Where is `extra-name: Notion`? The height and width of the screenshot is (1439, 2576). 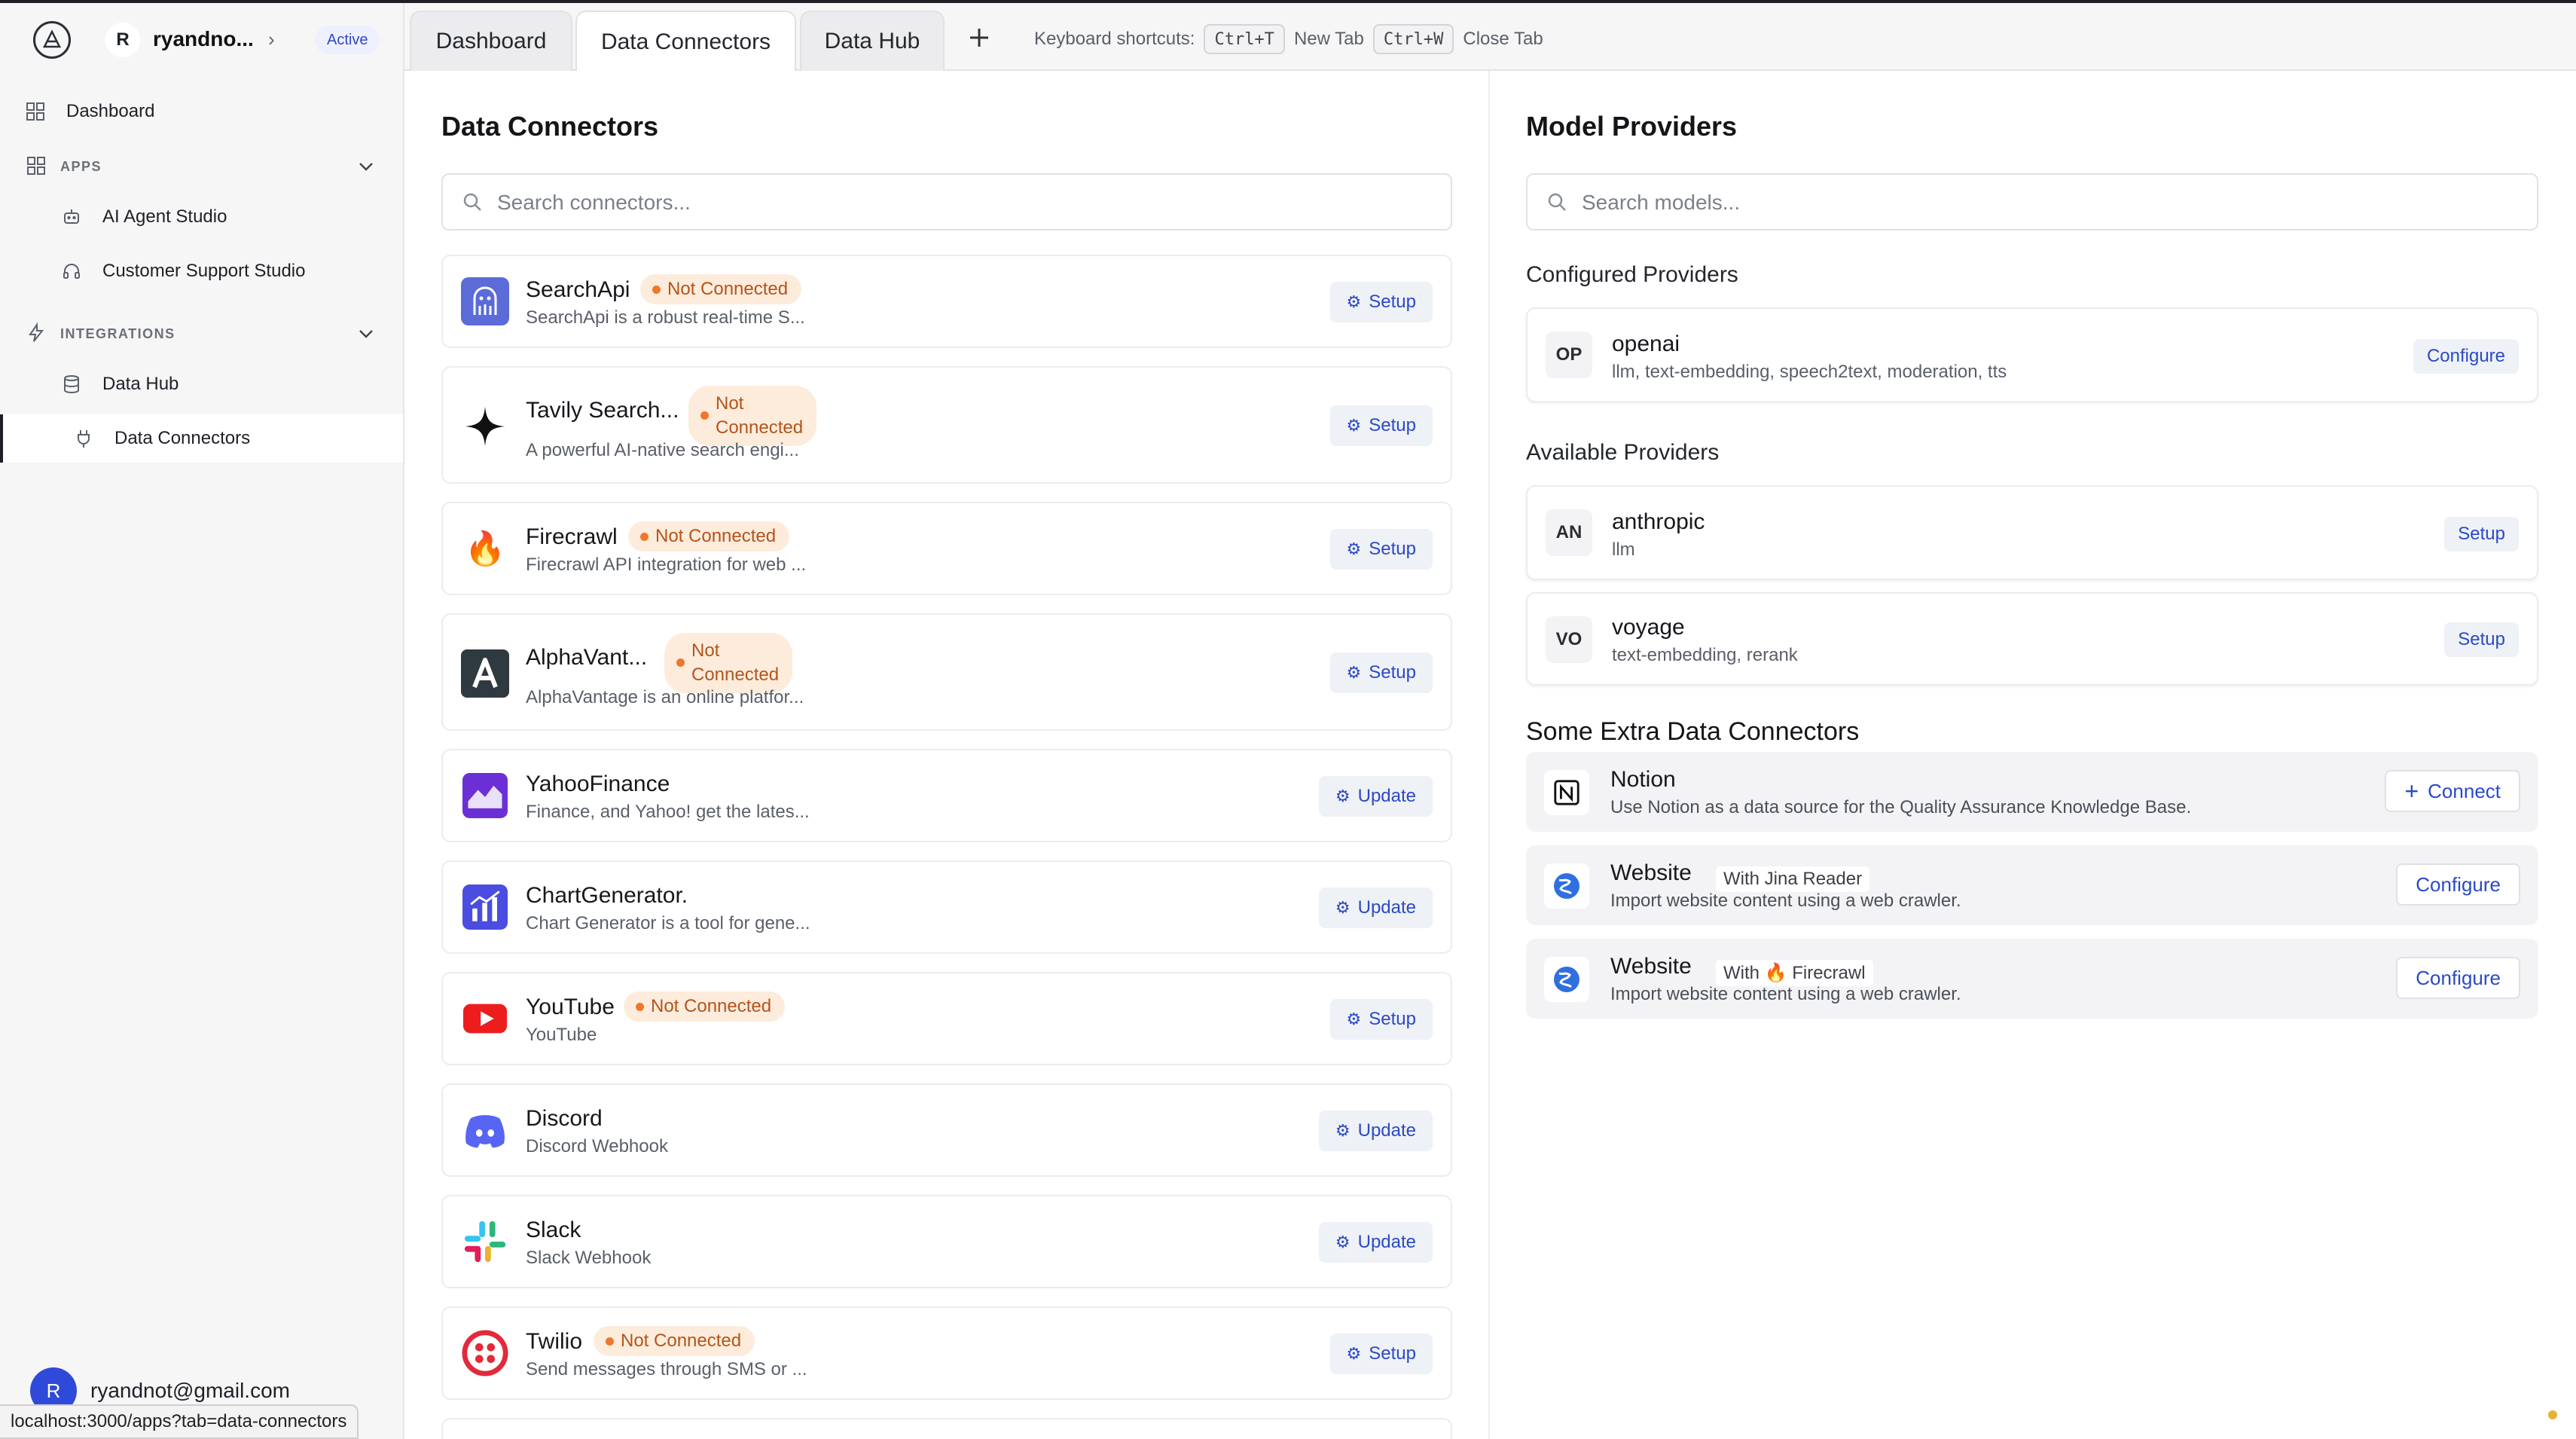 extra-name: Notion is located at coordinates (1643, 779).